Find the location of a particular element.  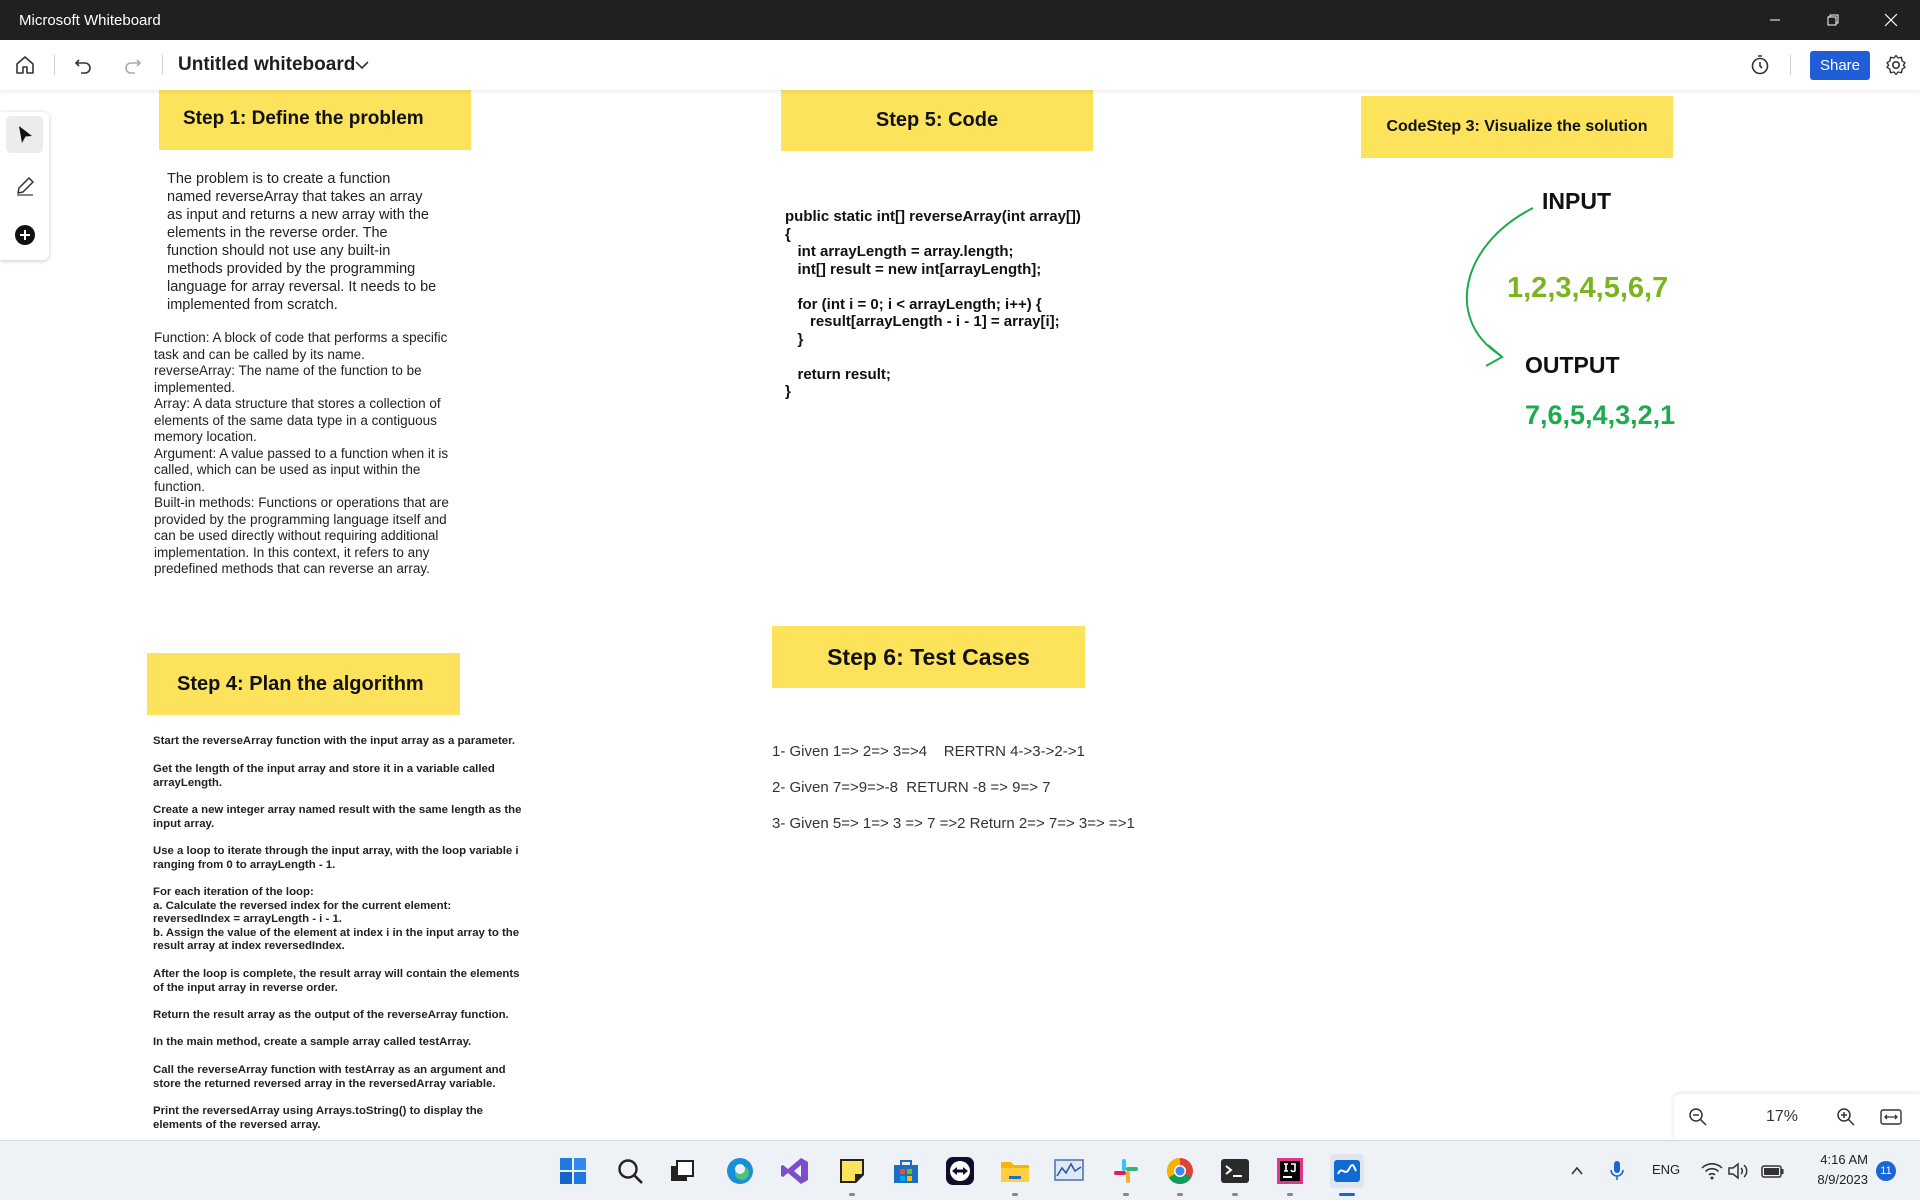

chevron-up-icon is located at coordinates (1577, 1170).